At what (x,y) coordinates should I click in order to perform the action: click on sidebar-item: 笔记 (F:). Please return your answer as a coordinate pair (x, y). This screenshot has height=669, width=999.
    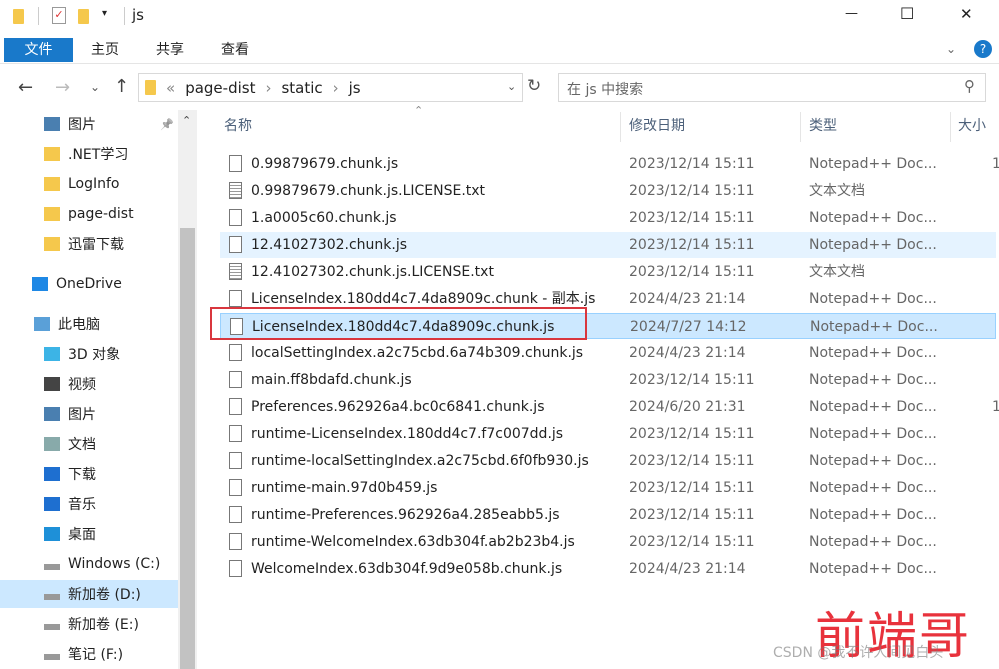
    Looking at the image, I should click on (89, 654).